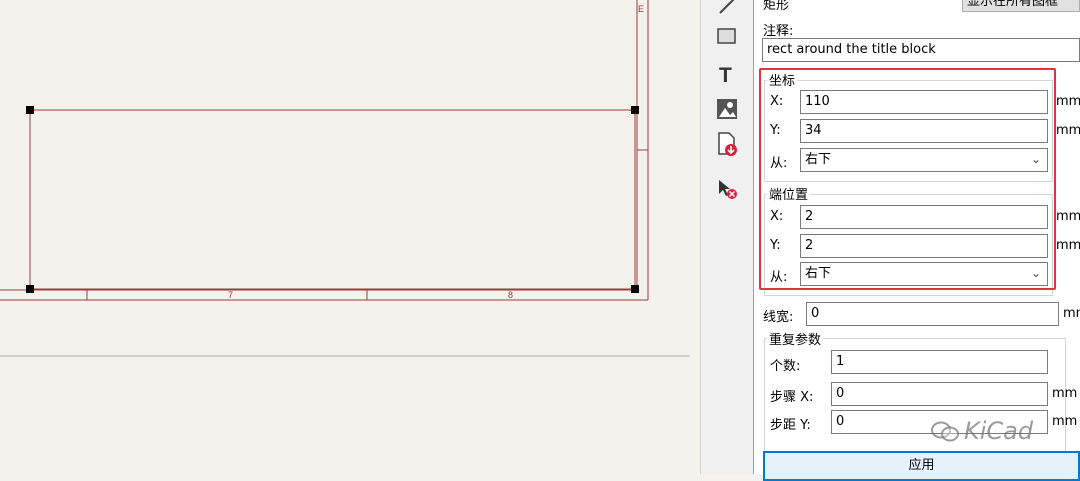 Image resolution: width=1080 pixels, height=481 pixels. I want to click on step-x-label: 步骤 X:, so click(792, 397).